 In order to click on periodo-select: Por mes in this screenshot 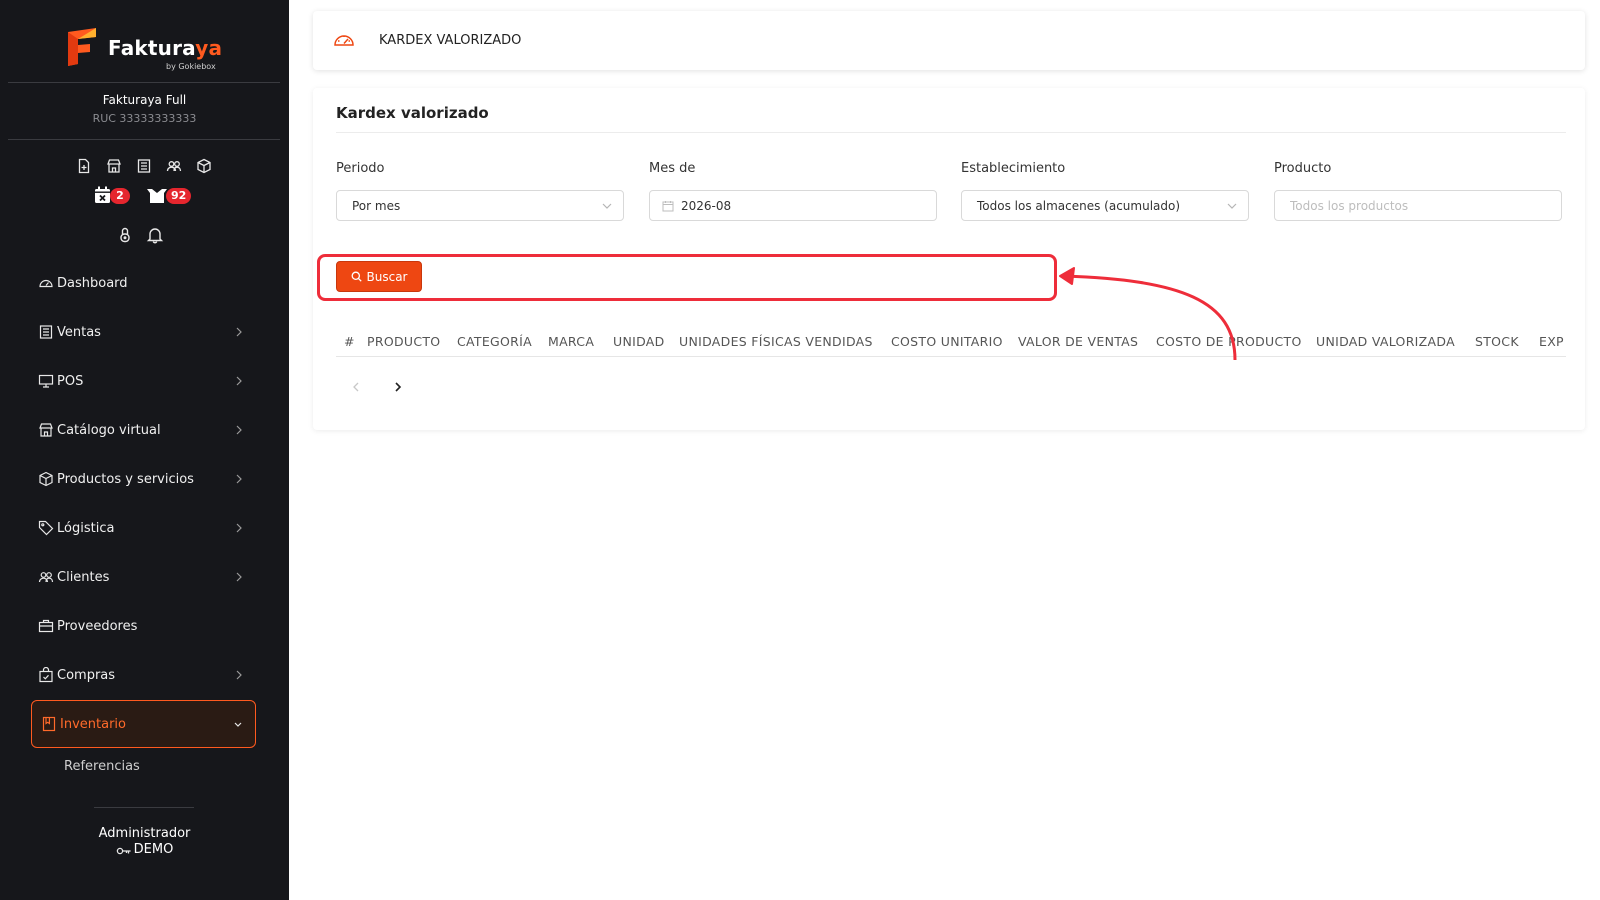, I will do `click(480, 205)`.